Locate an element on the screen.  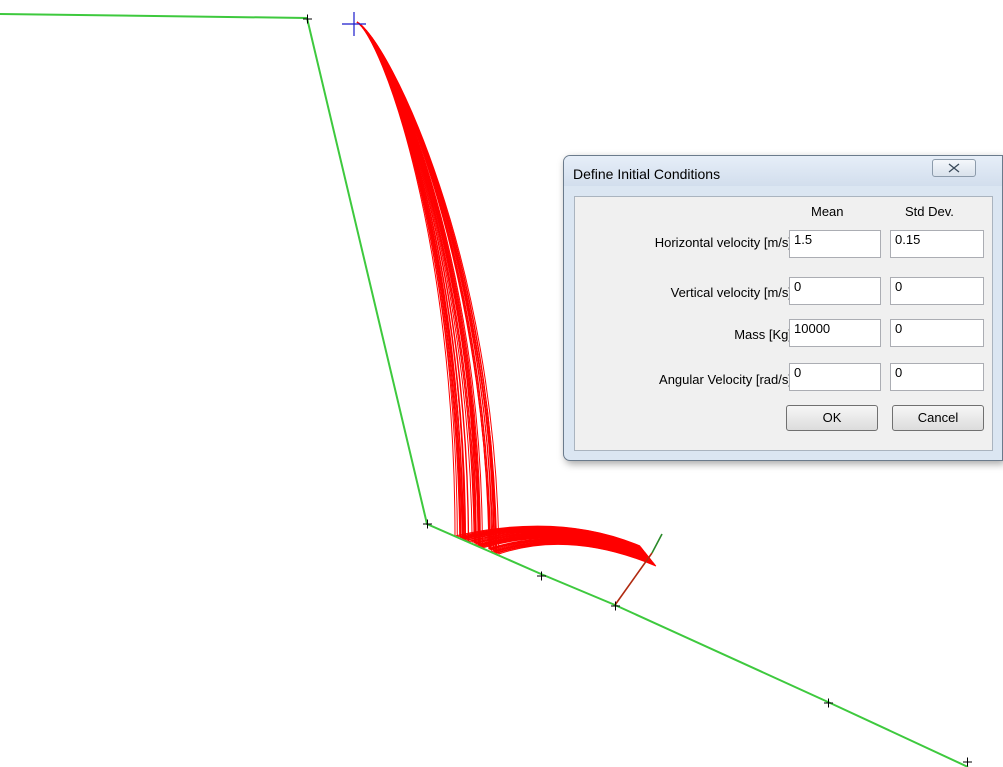
dialog-title: Define Initial Conditions is located at coordinates (647, 174).